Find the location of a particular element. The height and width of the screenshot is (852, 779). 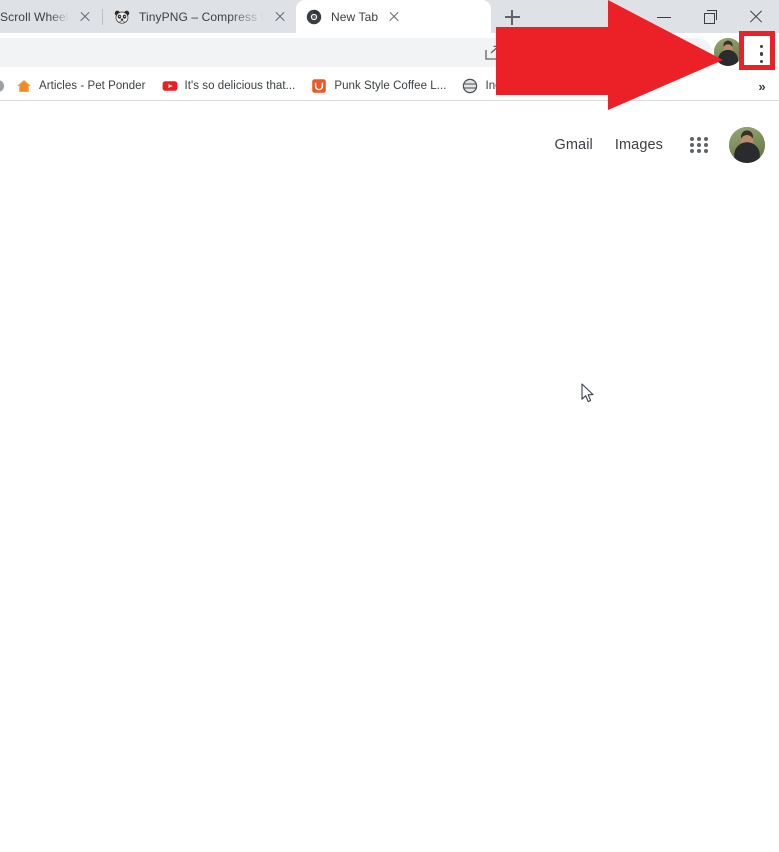

bookmark-item-stick-cr: Stick Cr is located at coordinates (562, 86).